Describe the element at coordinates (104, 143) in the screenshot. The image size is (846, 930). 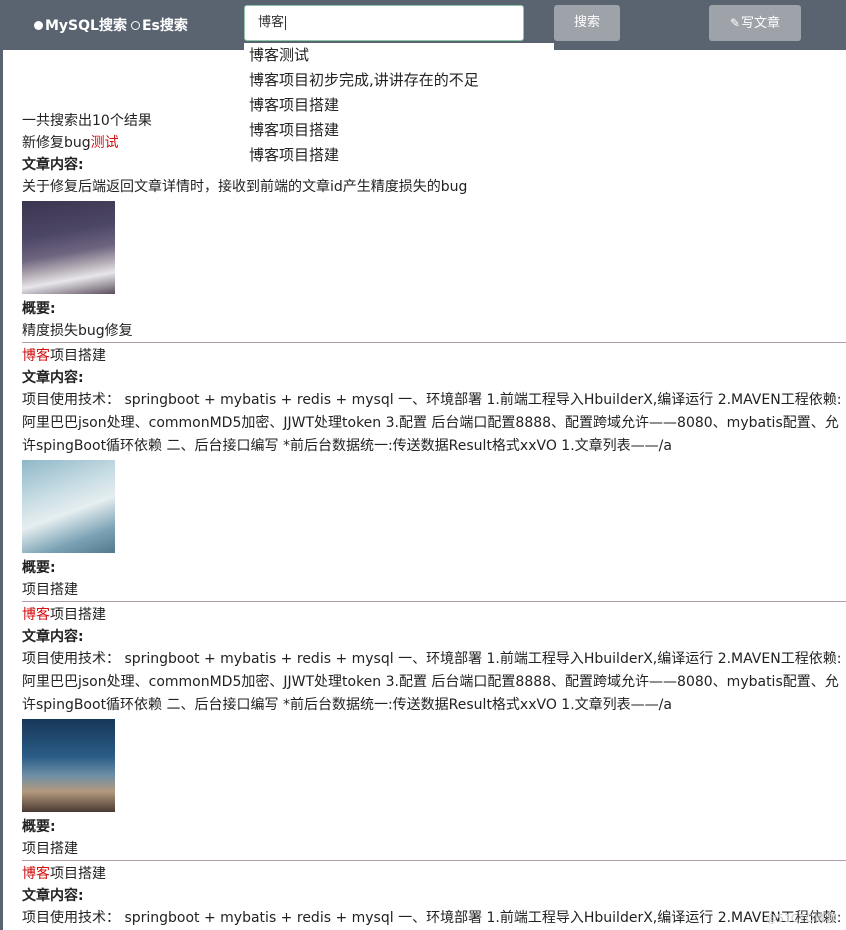
I see `title-highlight: 测试` at that location.